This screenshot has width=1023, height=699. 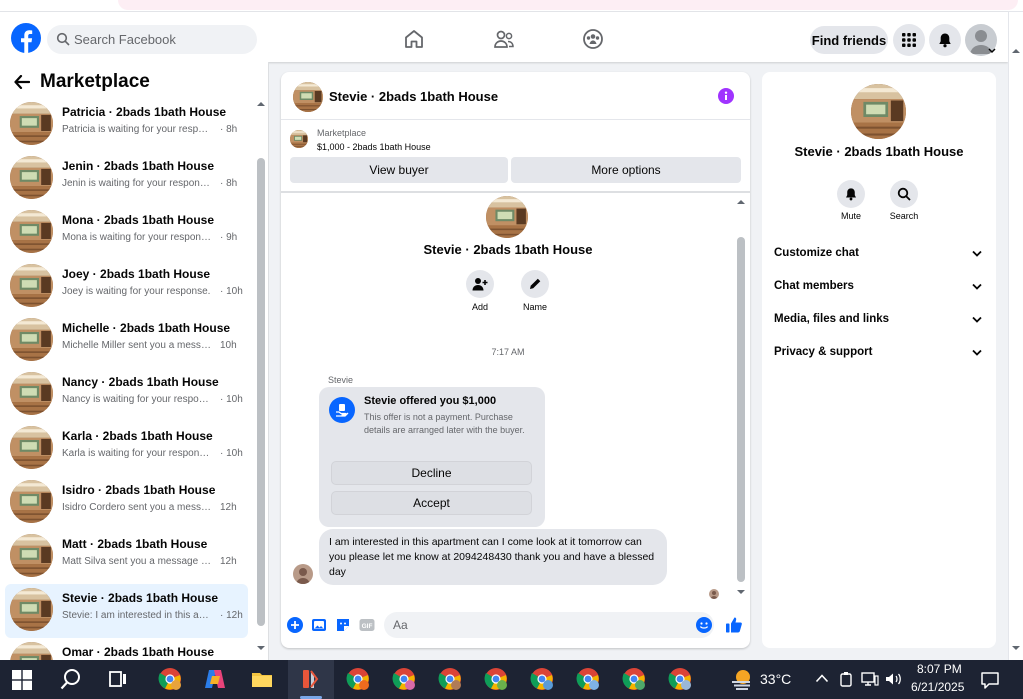 What do you see at coordinates (508, 249) in the screenshot?
I see `chat-profile-name: Stevie · 2bads 1bath House` at bounding box center [508, 249].